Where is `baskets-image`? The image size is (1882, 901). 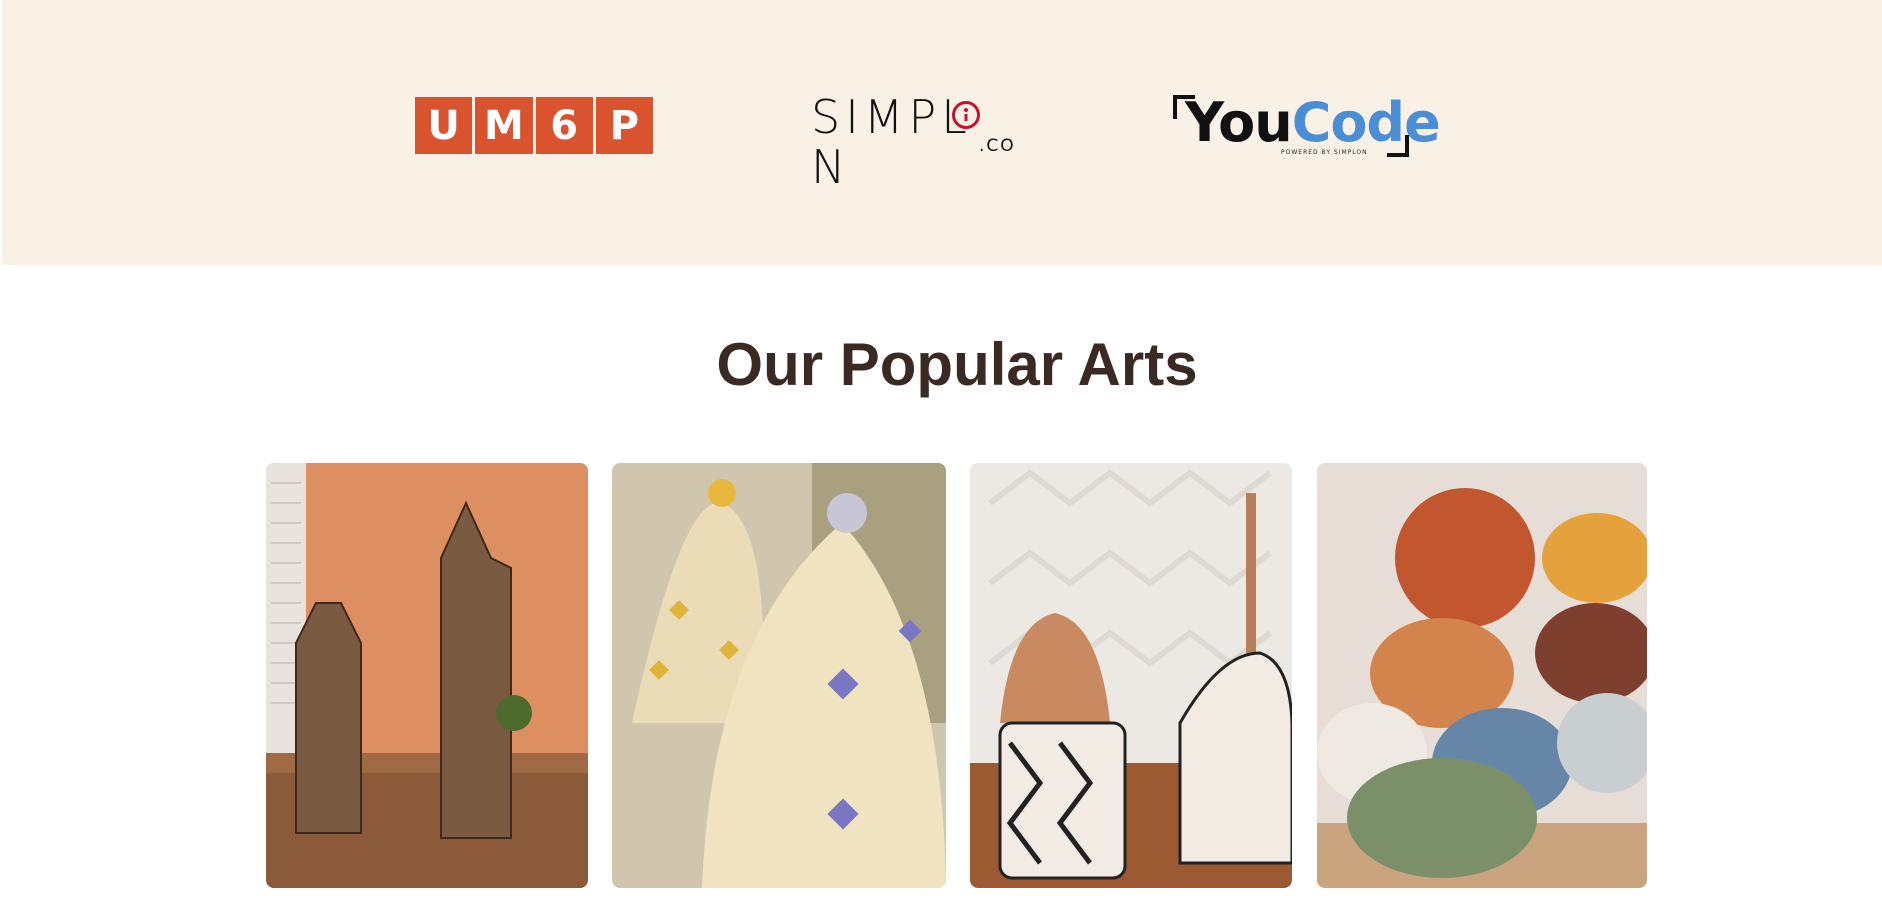 baskets-image is located at coordinates (779, 675).